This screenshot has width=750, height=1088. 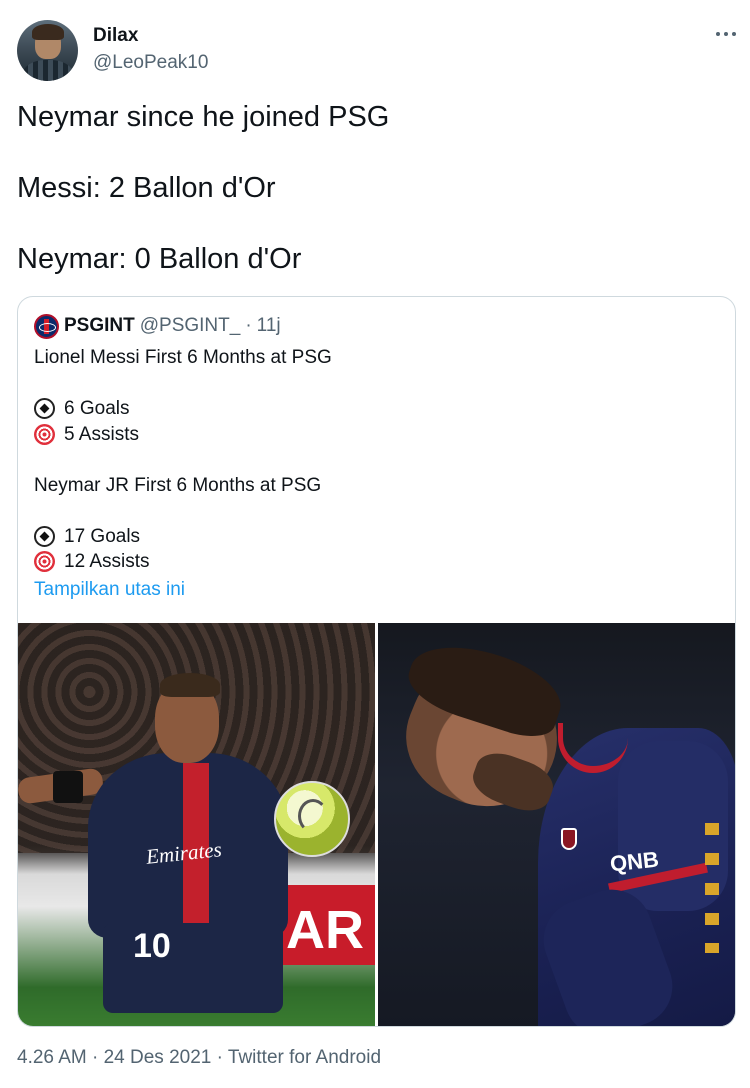 I want to click on quoted-stat: 12 Assists, so click(x=379, y=562).